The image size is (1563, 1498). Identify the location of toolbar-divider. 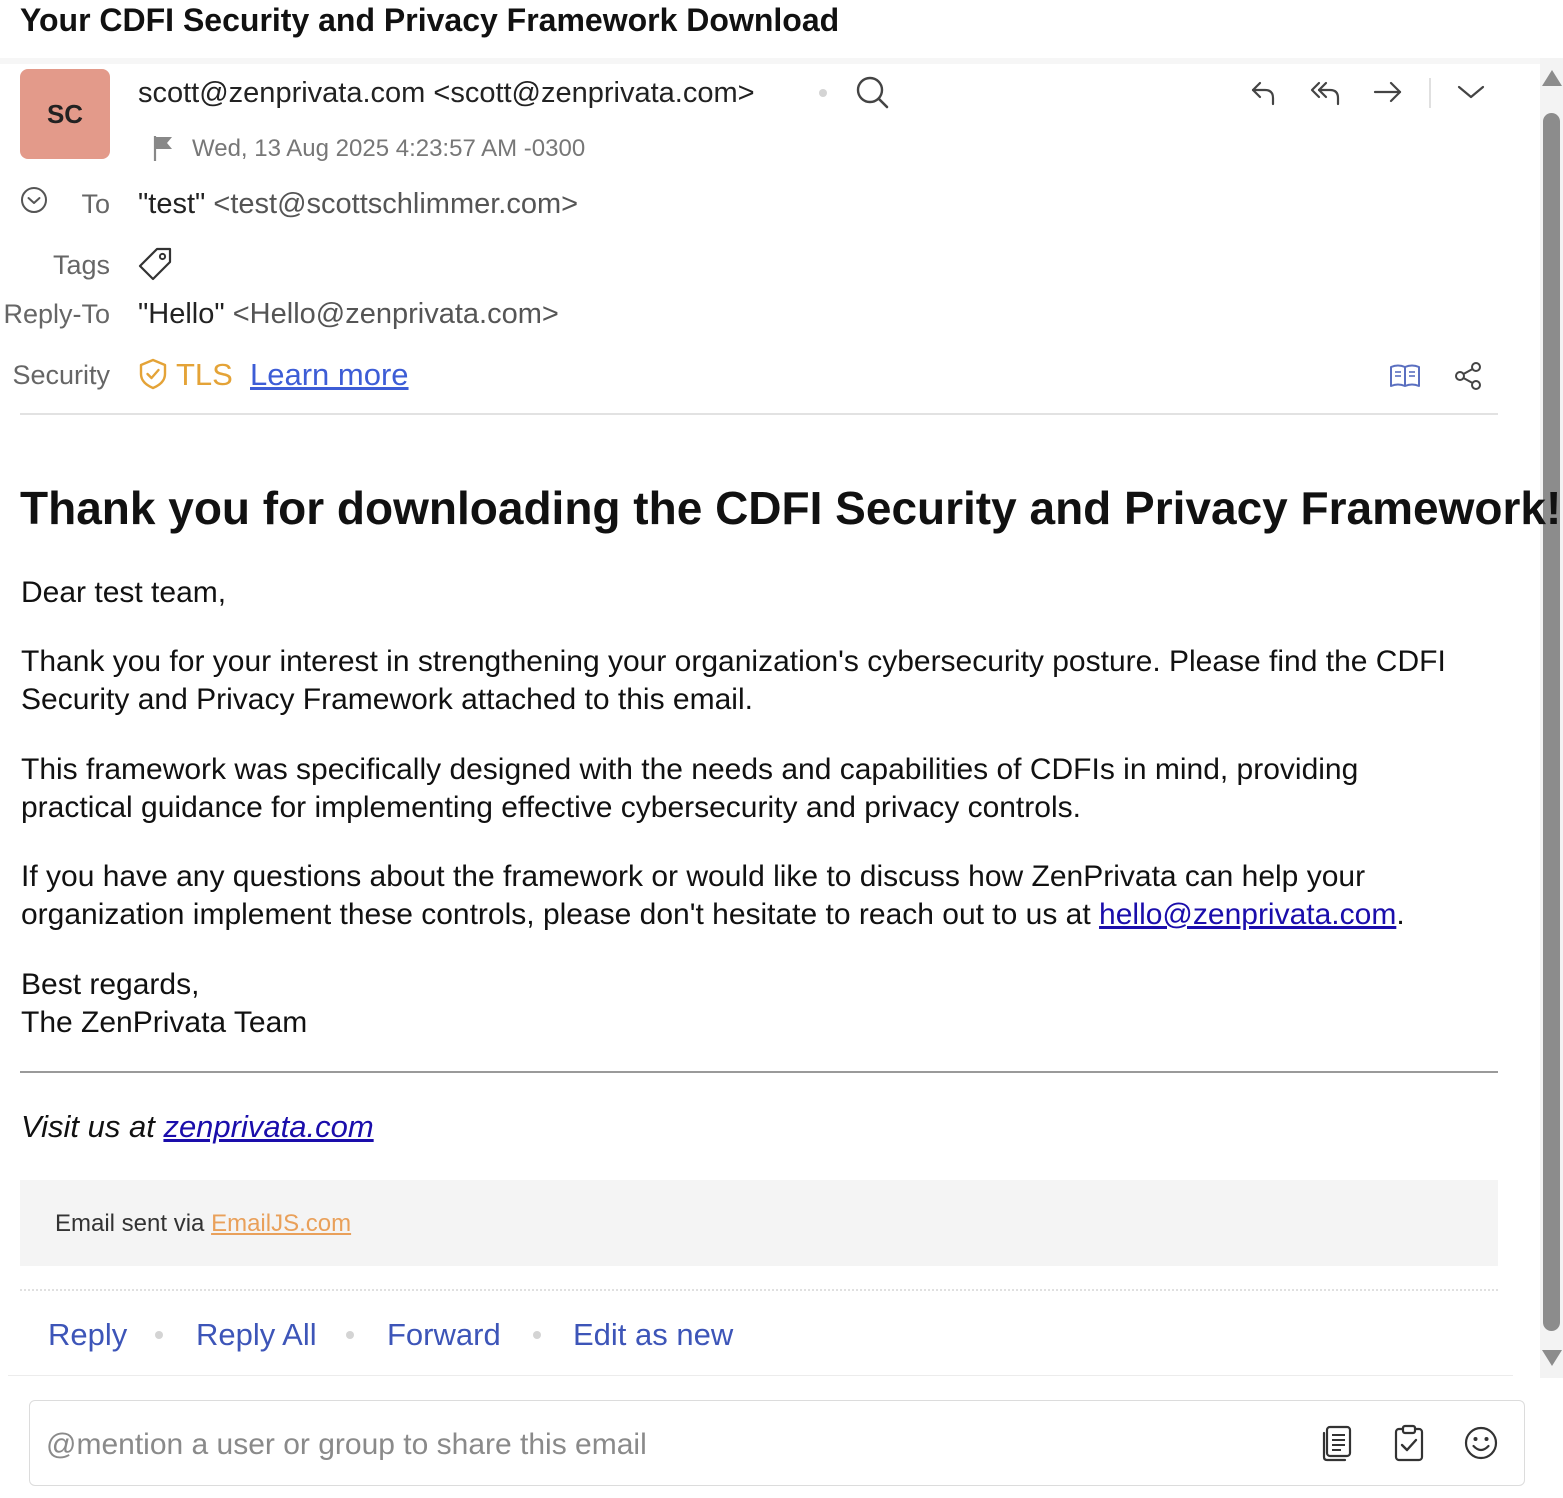
(1430, 93).